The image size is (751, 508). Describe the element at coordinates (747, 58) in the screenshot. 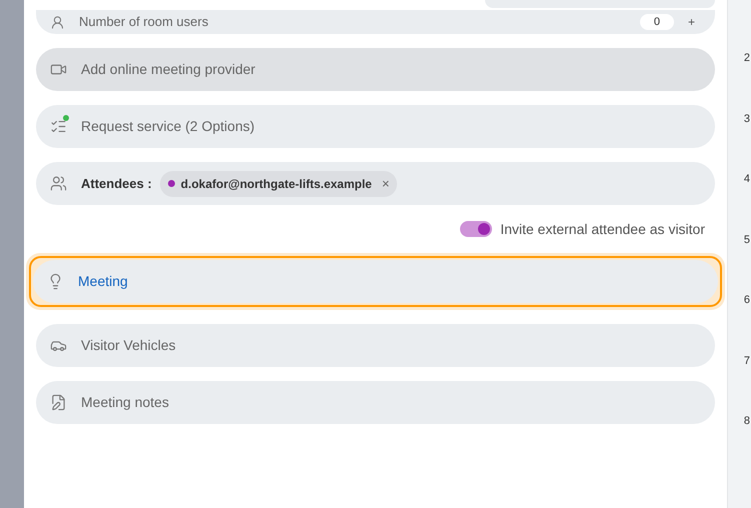

I see `hour-label: 2` at that location.